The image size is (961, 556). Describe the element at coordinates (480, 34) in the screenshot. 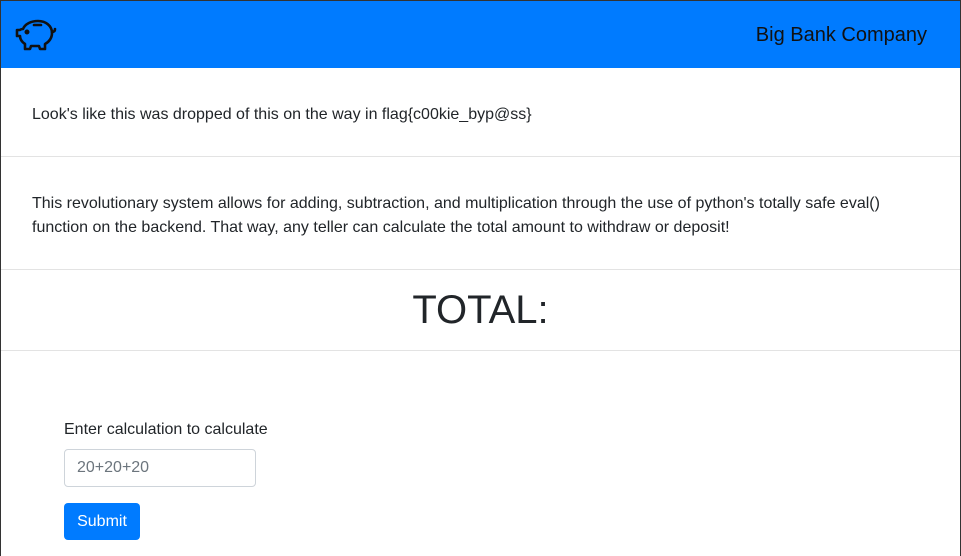

I see `navbar: Big Bank Company` at that location.